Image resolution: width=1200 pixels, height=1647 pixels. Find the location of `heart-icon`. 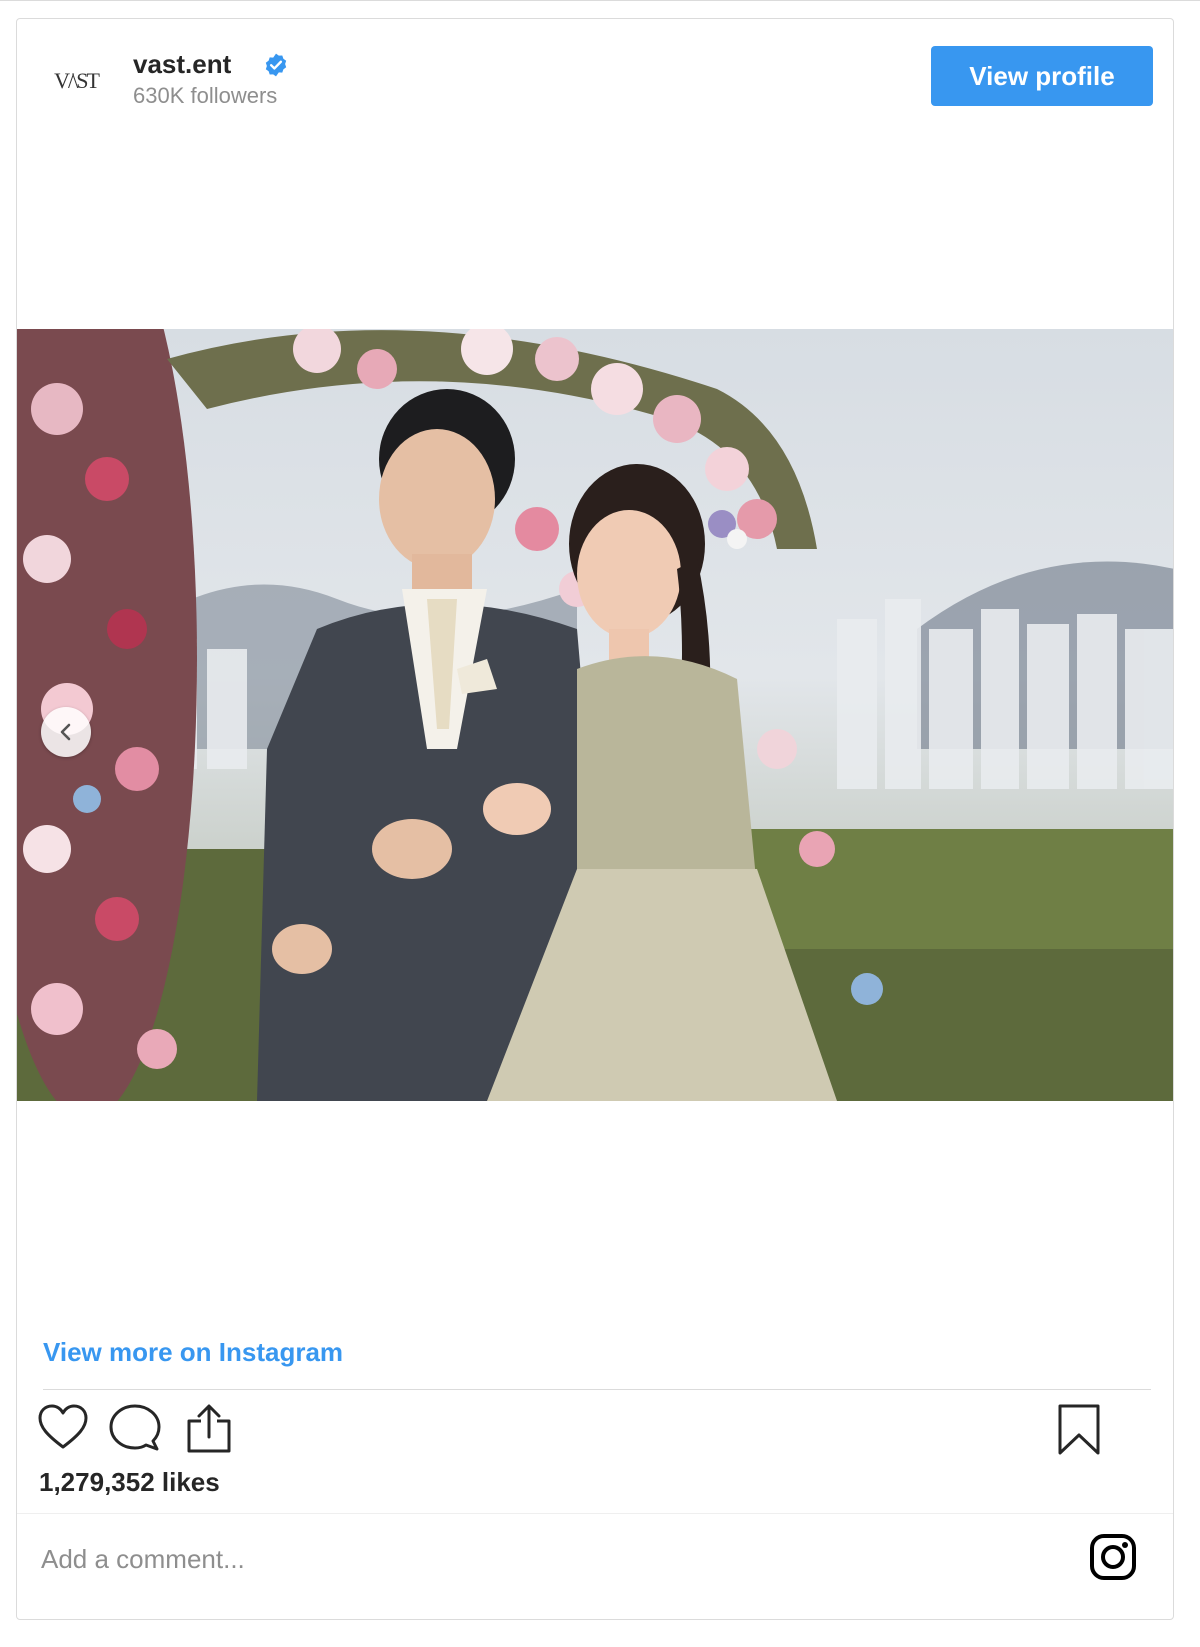

heart-icon is located at coordinates (63, 1427).